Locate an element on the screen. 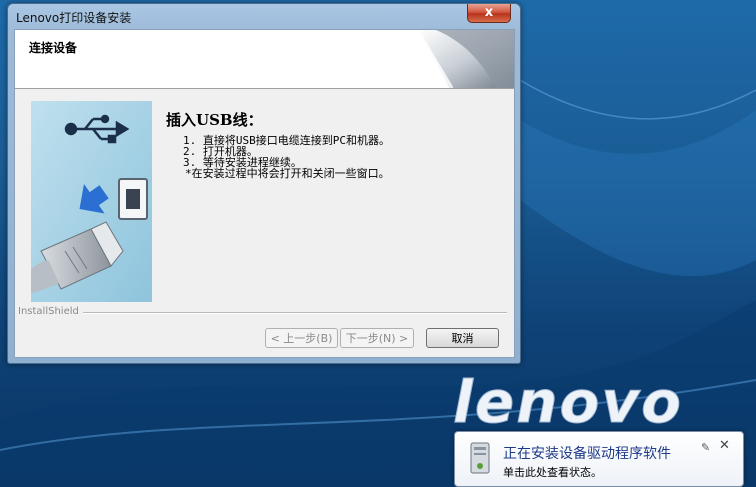  usb-illustration is located at coordinates (91, 201).